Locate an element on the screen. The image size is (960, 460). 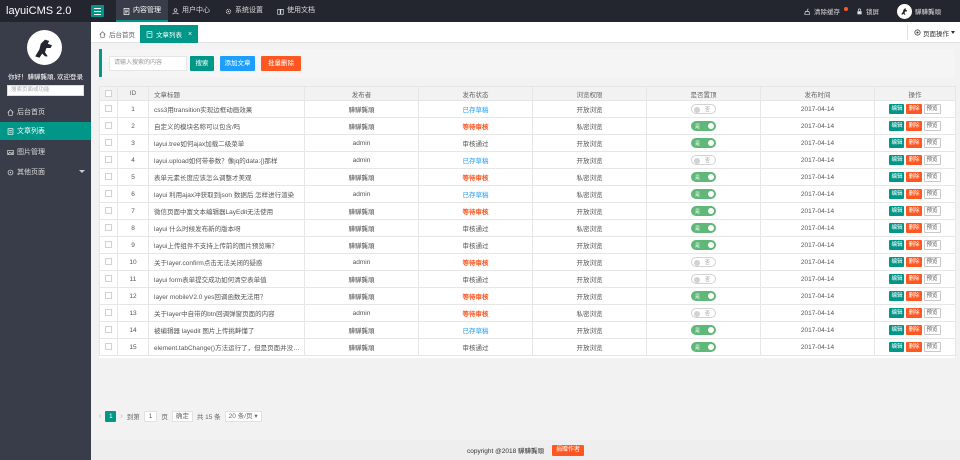
header-title: 文章标题 is located at coordinates (226, 93).